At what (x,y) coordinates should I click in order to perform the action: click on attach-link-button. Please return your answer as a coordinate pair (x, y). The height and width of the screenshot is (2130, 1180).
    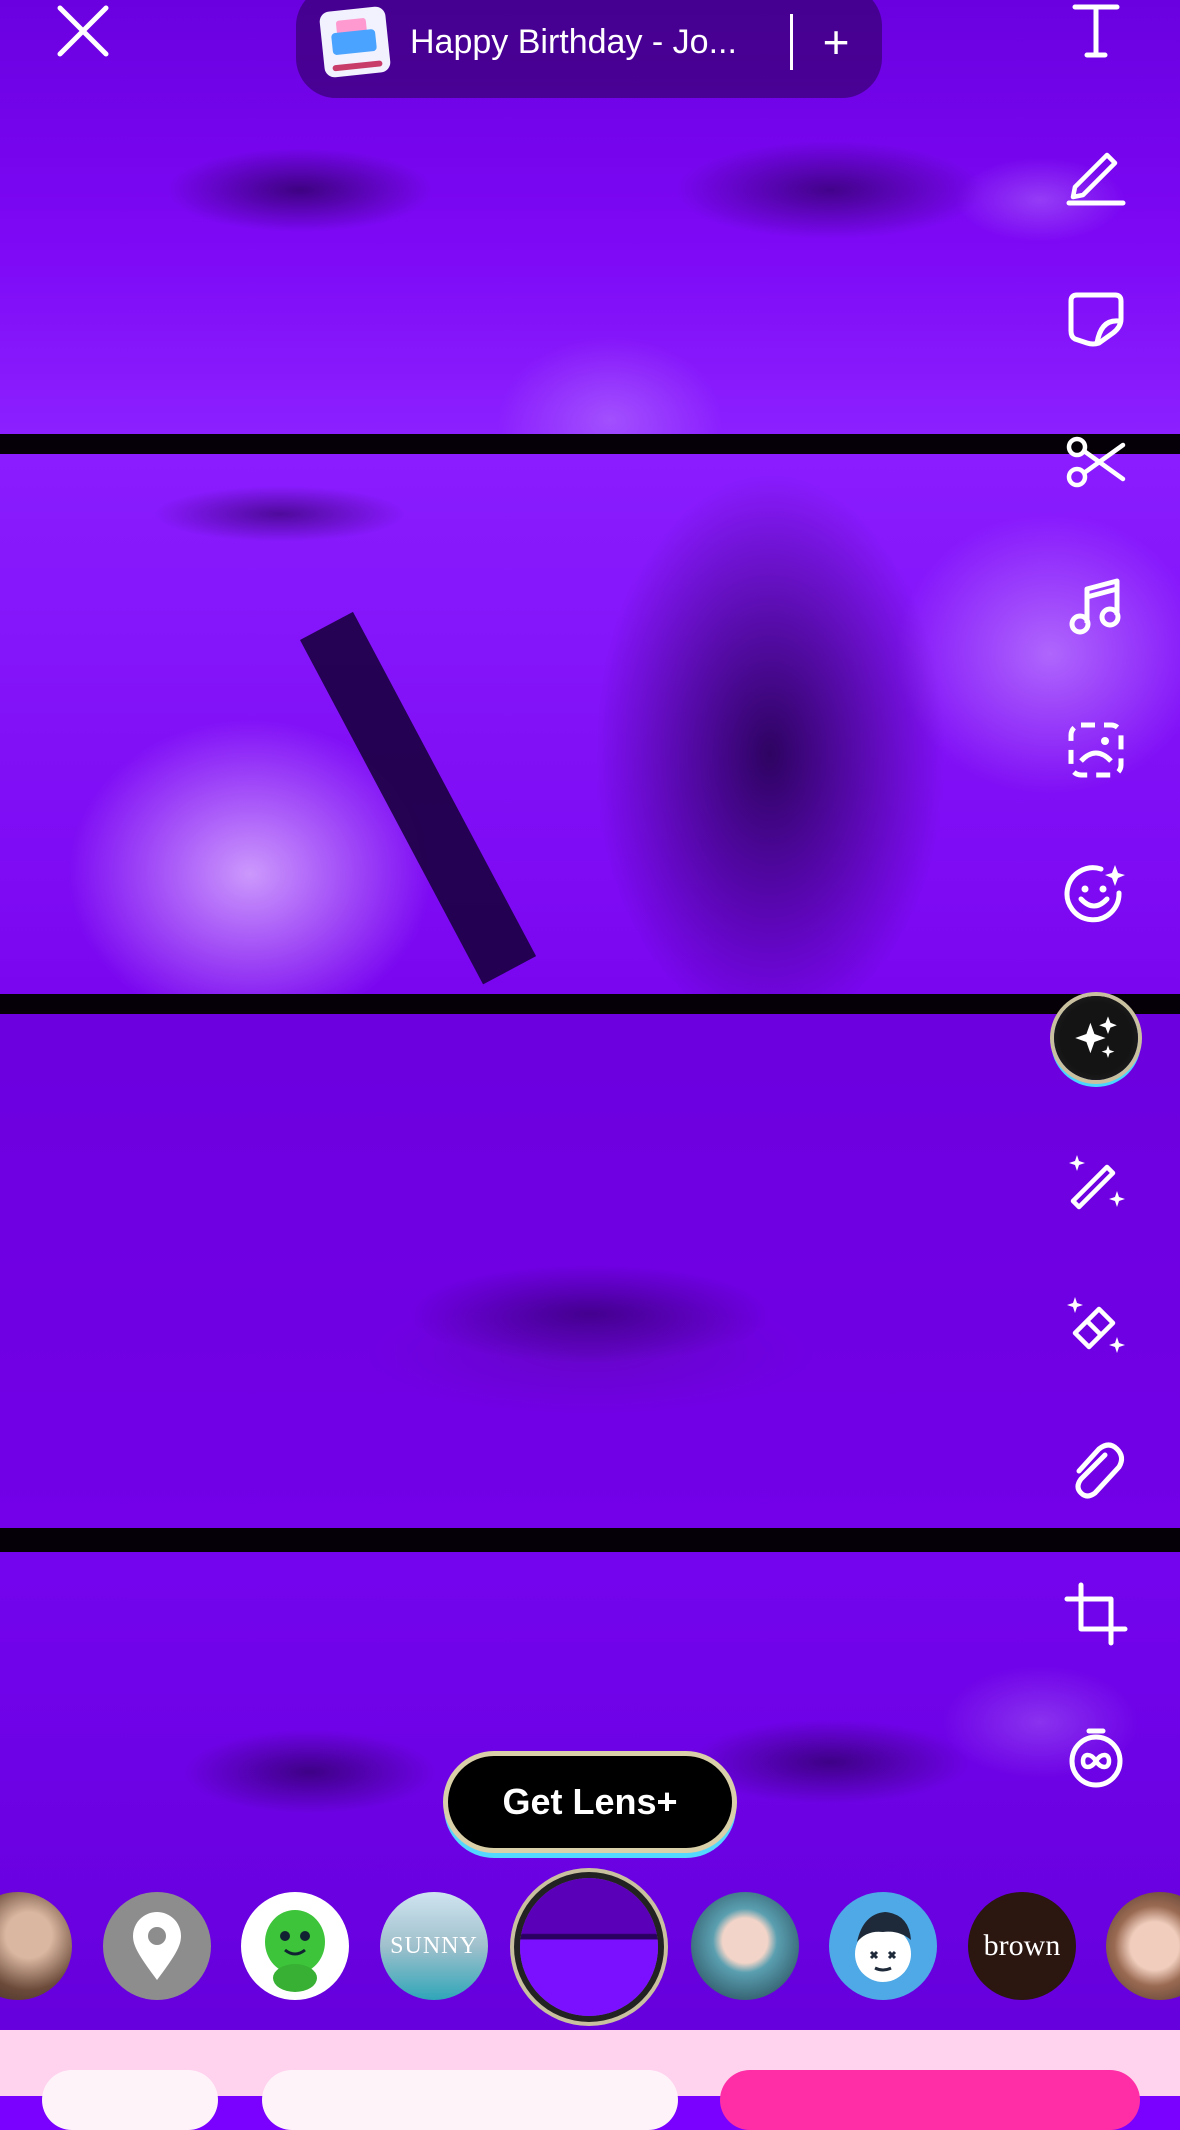
    Looking at the image, I should click on (1096, 1470).